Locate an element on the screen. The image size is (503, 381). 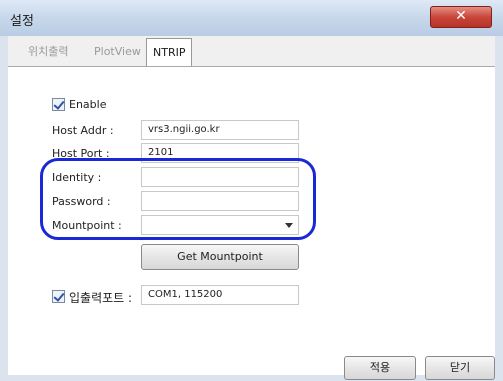
tab-position-output: 위치출력 is located at coordinates (48, 52).